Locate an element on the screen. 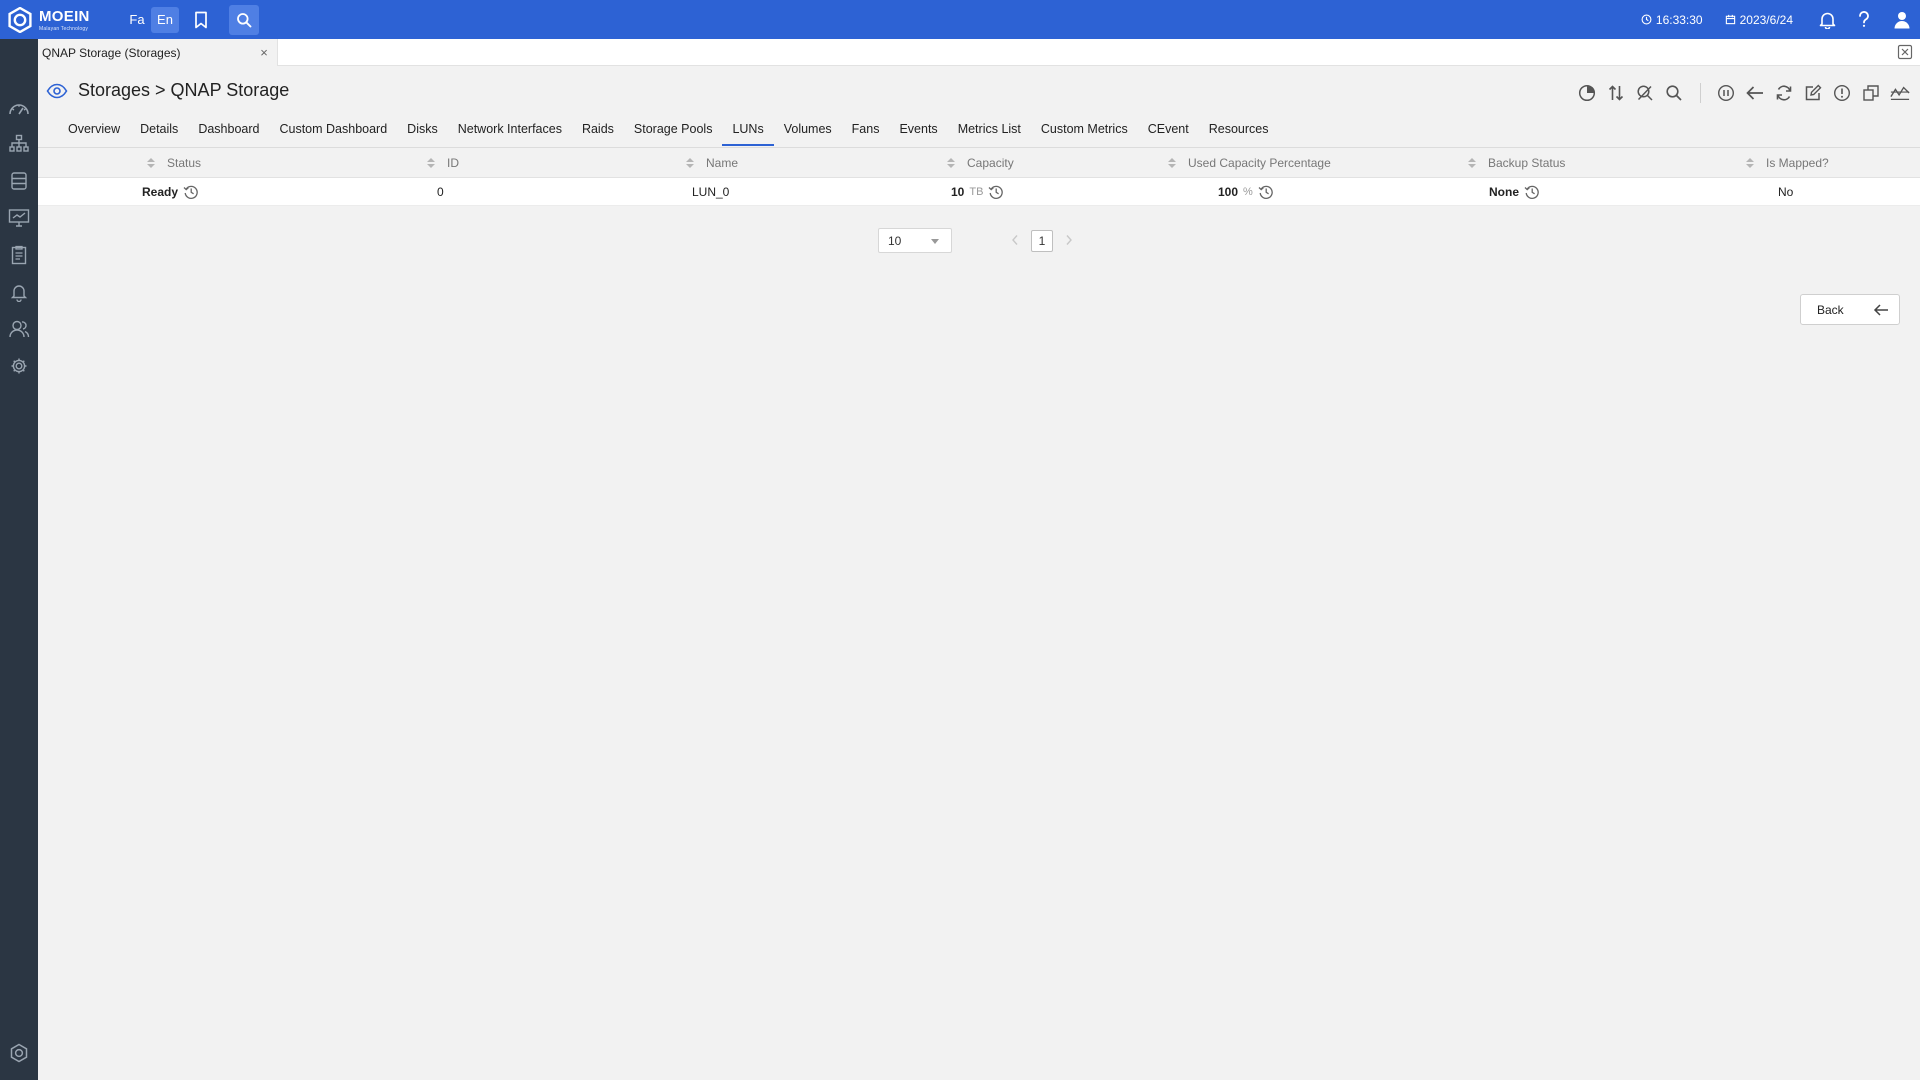 Image resolution: width=1920 pixels, height=1080 pixels. topbar-right: 16:33:30 2023/6/24 is located at coordinates (1769, 20).